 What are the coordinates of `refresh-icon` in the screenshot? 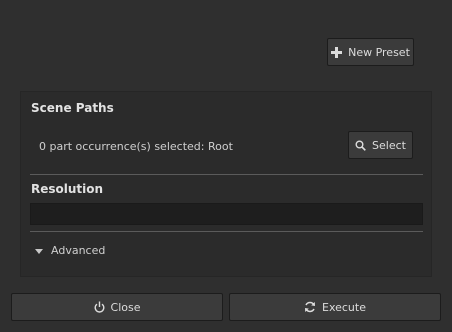 It's located at (310, 307).